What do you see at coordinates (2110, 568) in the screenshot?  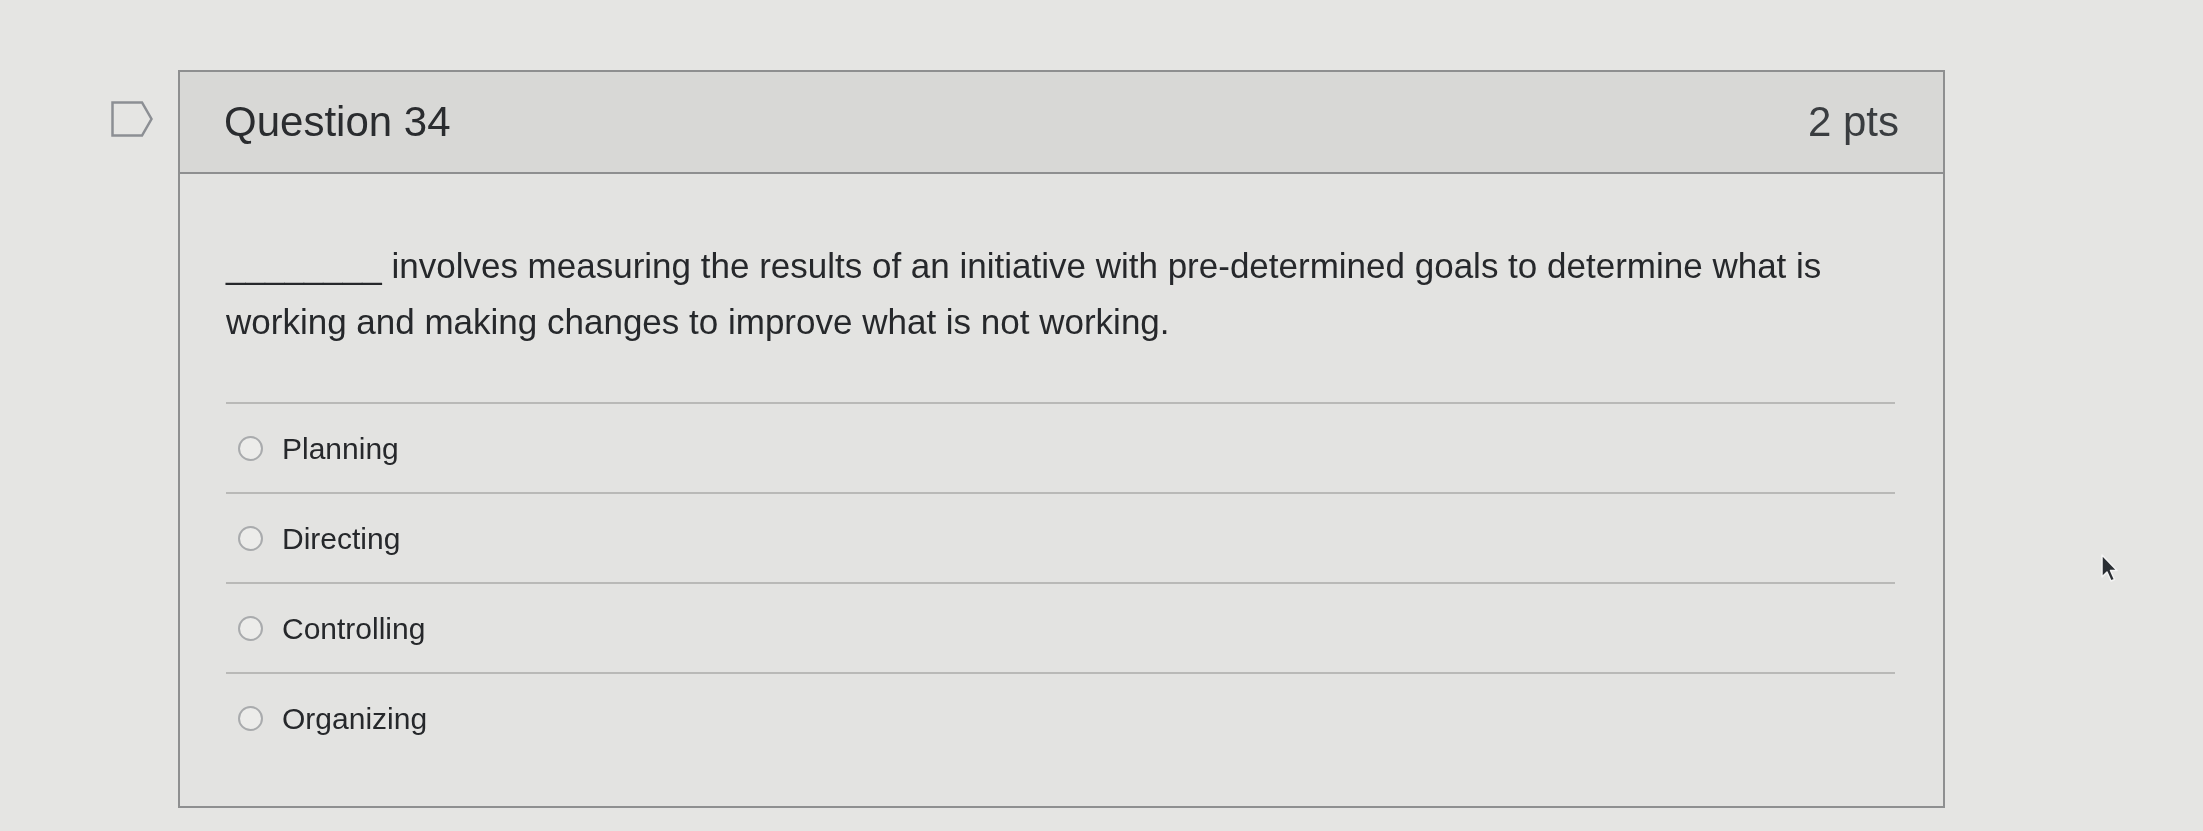 I see `mouse-cursor-icon` at bounding box center [2110, 568].